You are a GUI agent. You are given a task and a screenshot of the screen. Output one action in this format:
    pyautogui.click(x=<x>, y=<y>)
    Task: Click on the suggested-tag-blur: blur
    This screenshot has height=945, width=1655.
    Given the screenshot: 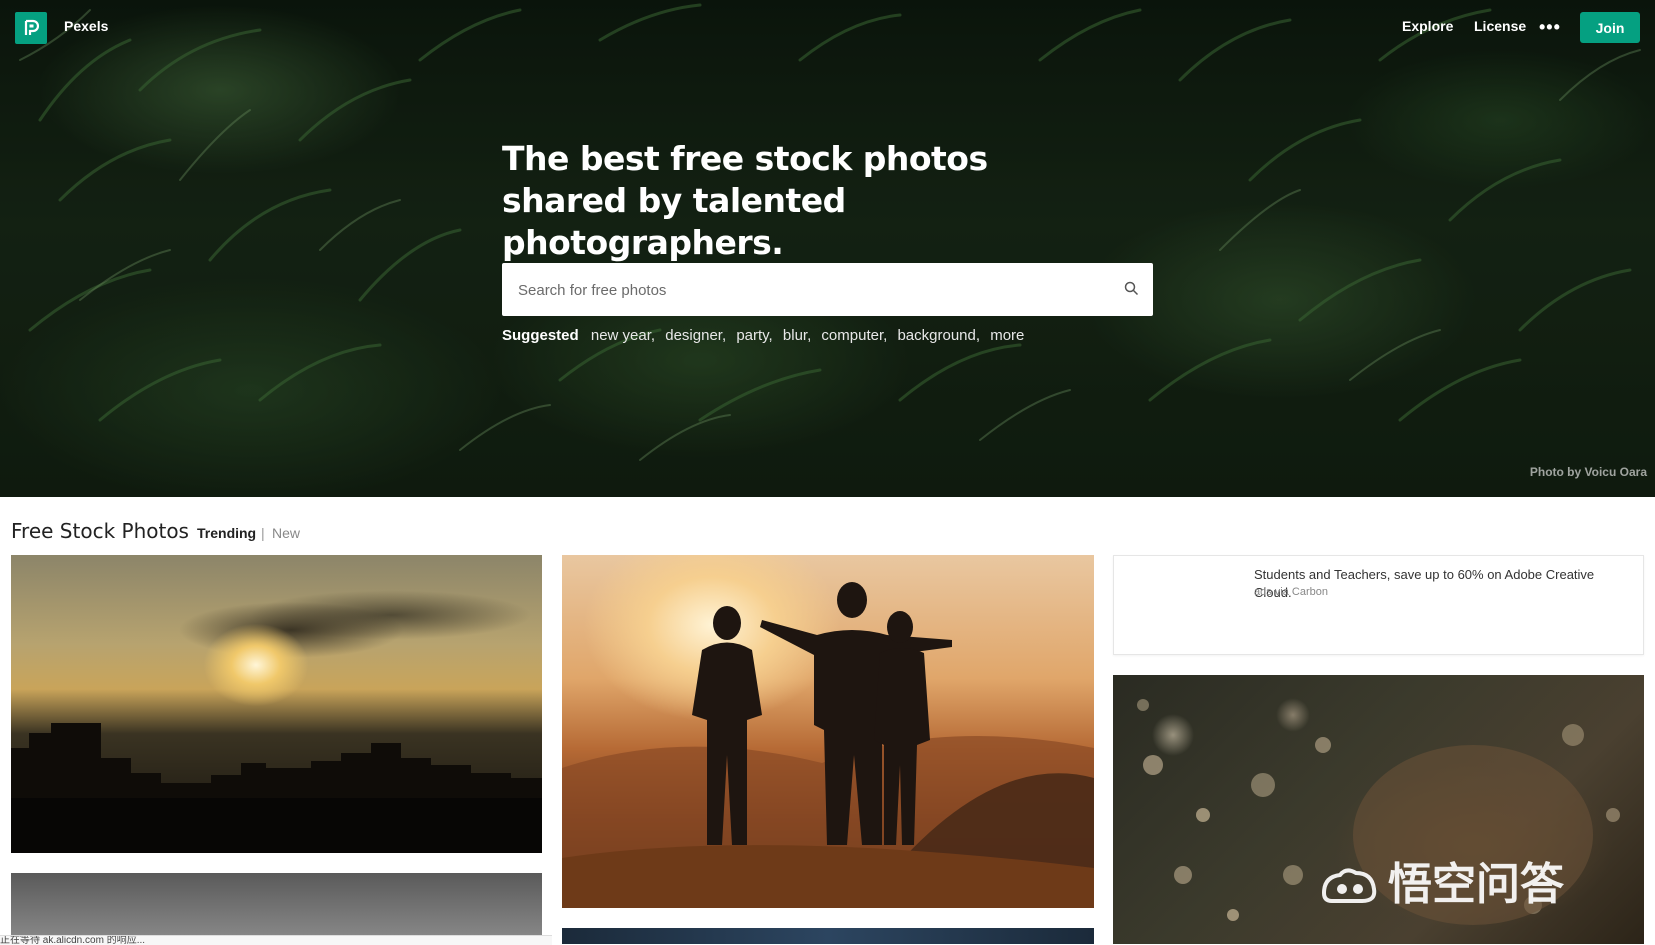 What is the action you would take?
    pyautogui.click(x=795, y=335)
    